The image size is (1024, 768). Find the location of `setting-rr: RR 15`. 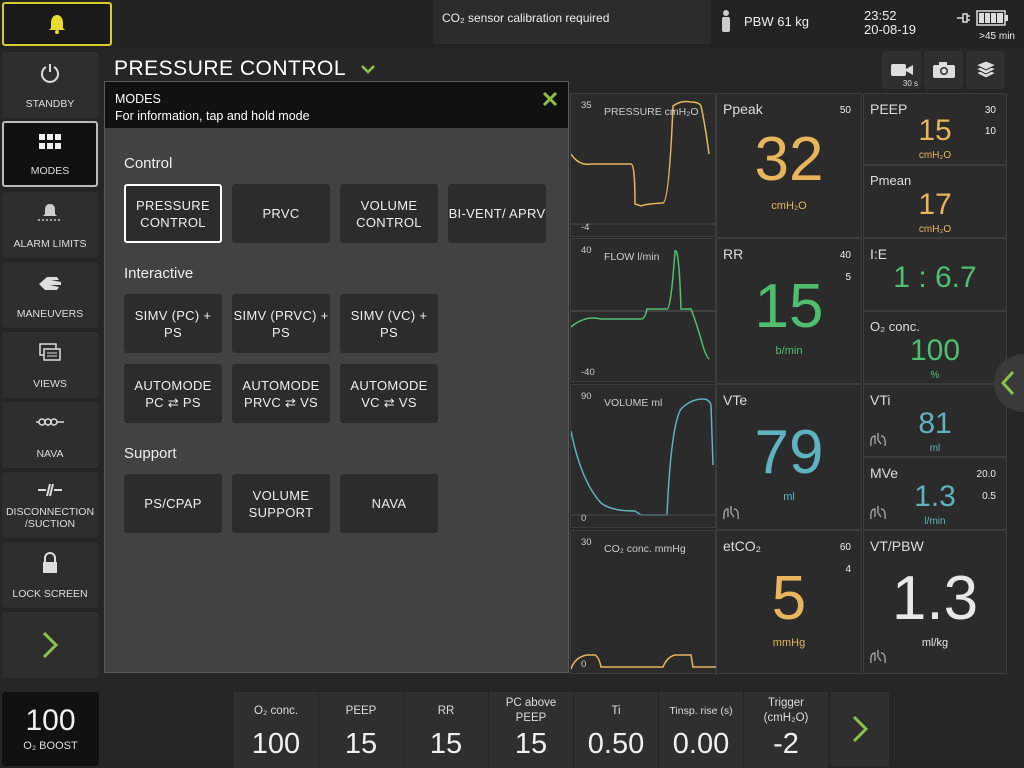

setting-rr: RR 15 is located at coordinates (446, 730).